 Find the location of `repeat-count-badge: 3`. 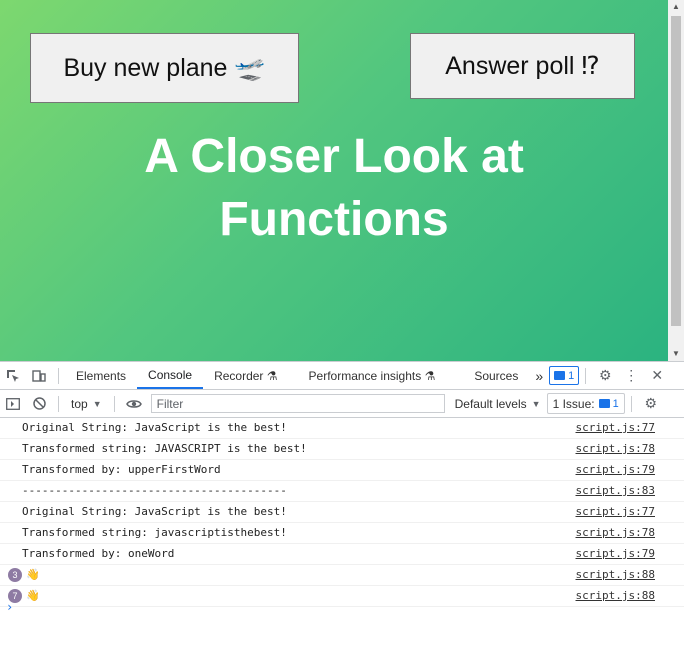

repeat-count-badge: 3 is located at coordinates (15, 575).